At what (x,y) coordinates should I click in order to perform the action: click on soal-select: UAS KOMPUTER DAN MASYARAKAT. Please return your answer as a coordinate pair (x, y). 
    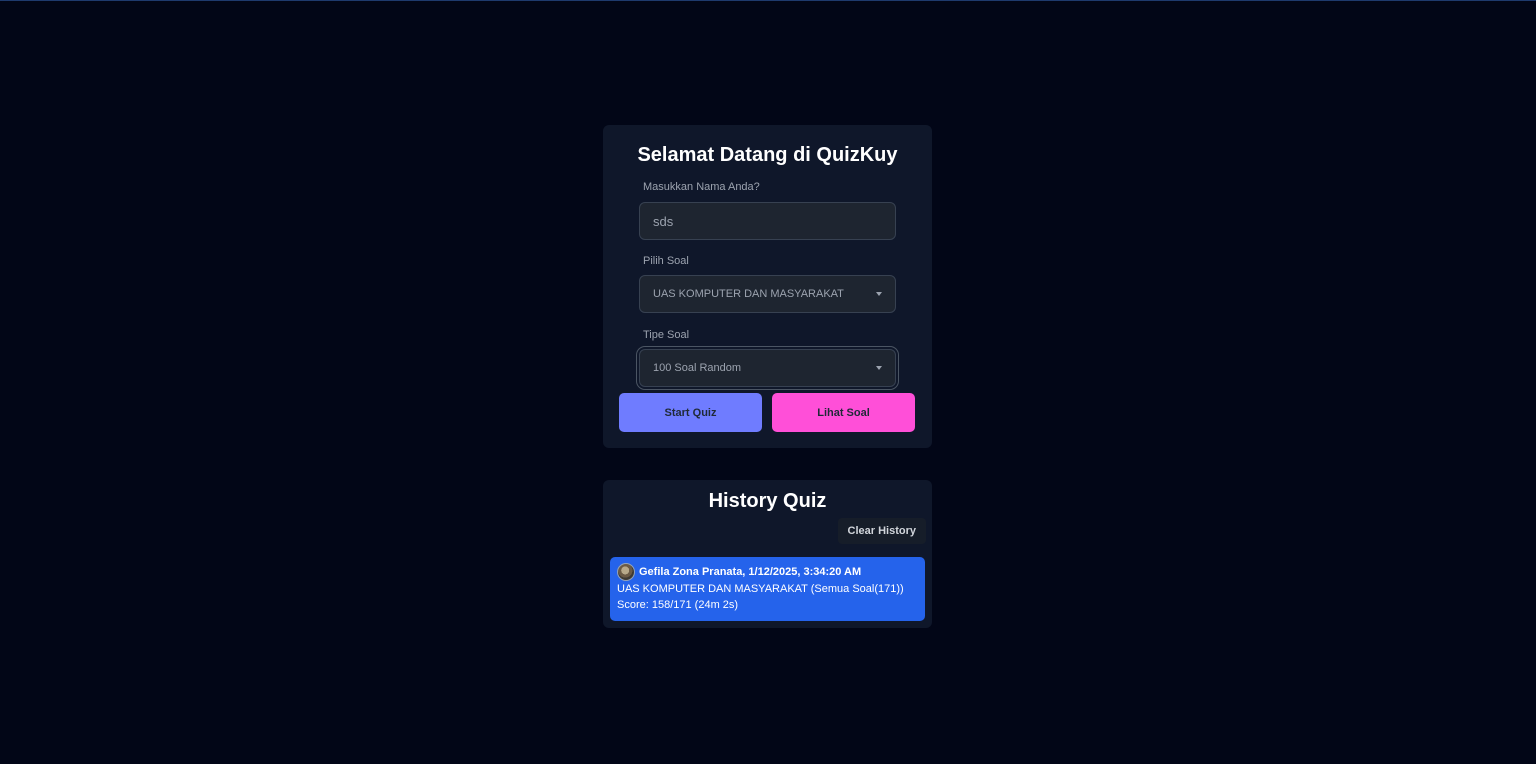
    Looking at the image, I should click on (767, 294).